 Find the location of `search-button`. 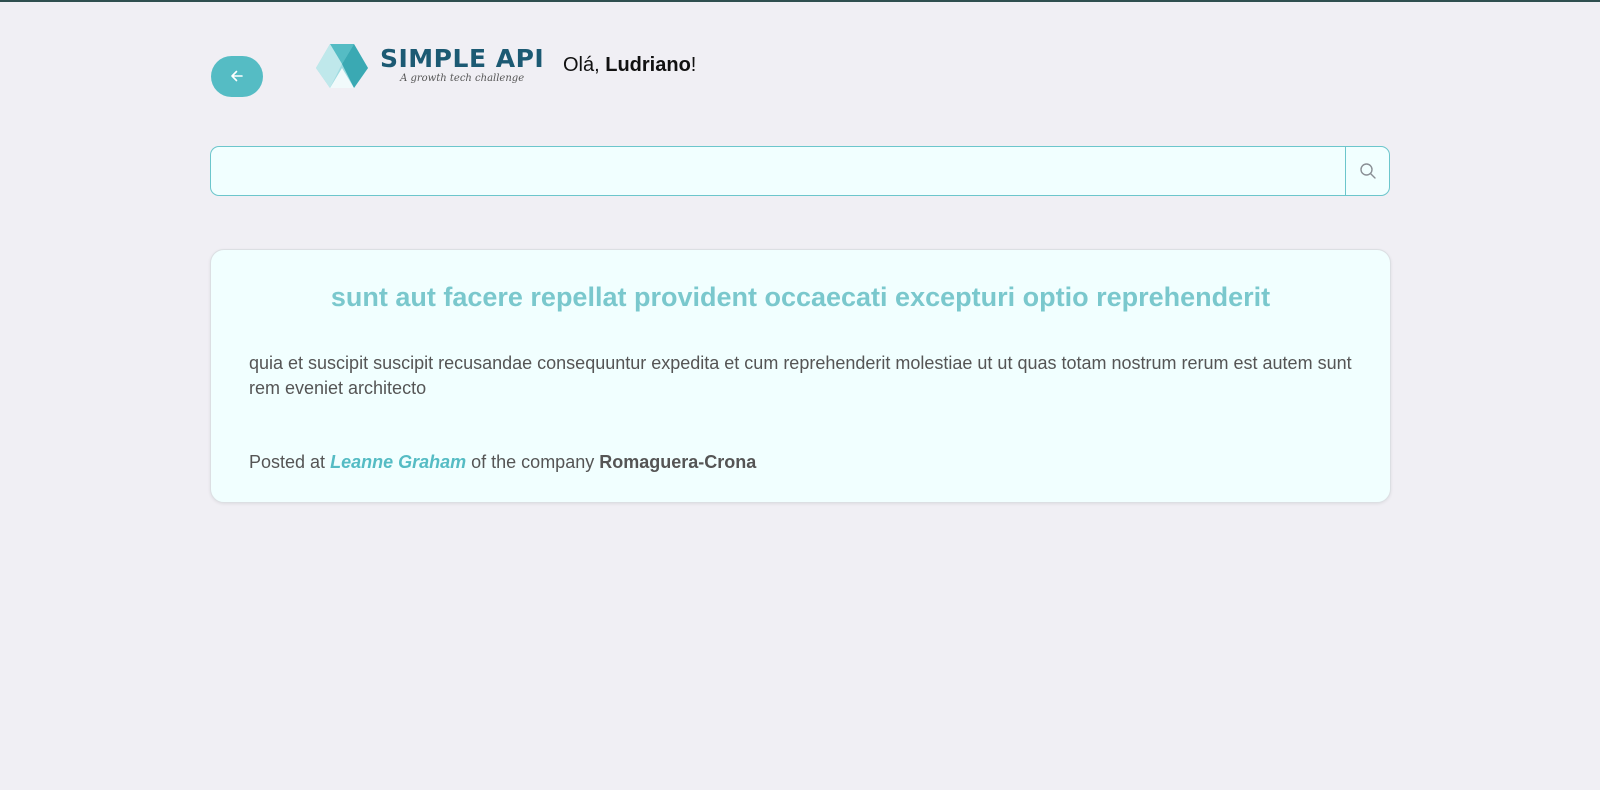

search-button is located at coordinates (1367, 171).